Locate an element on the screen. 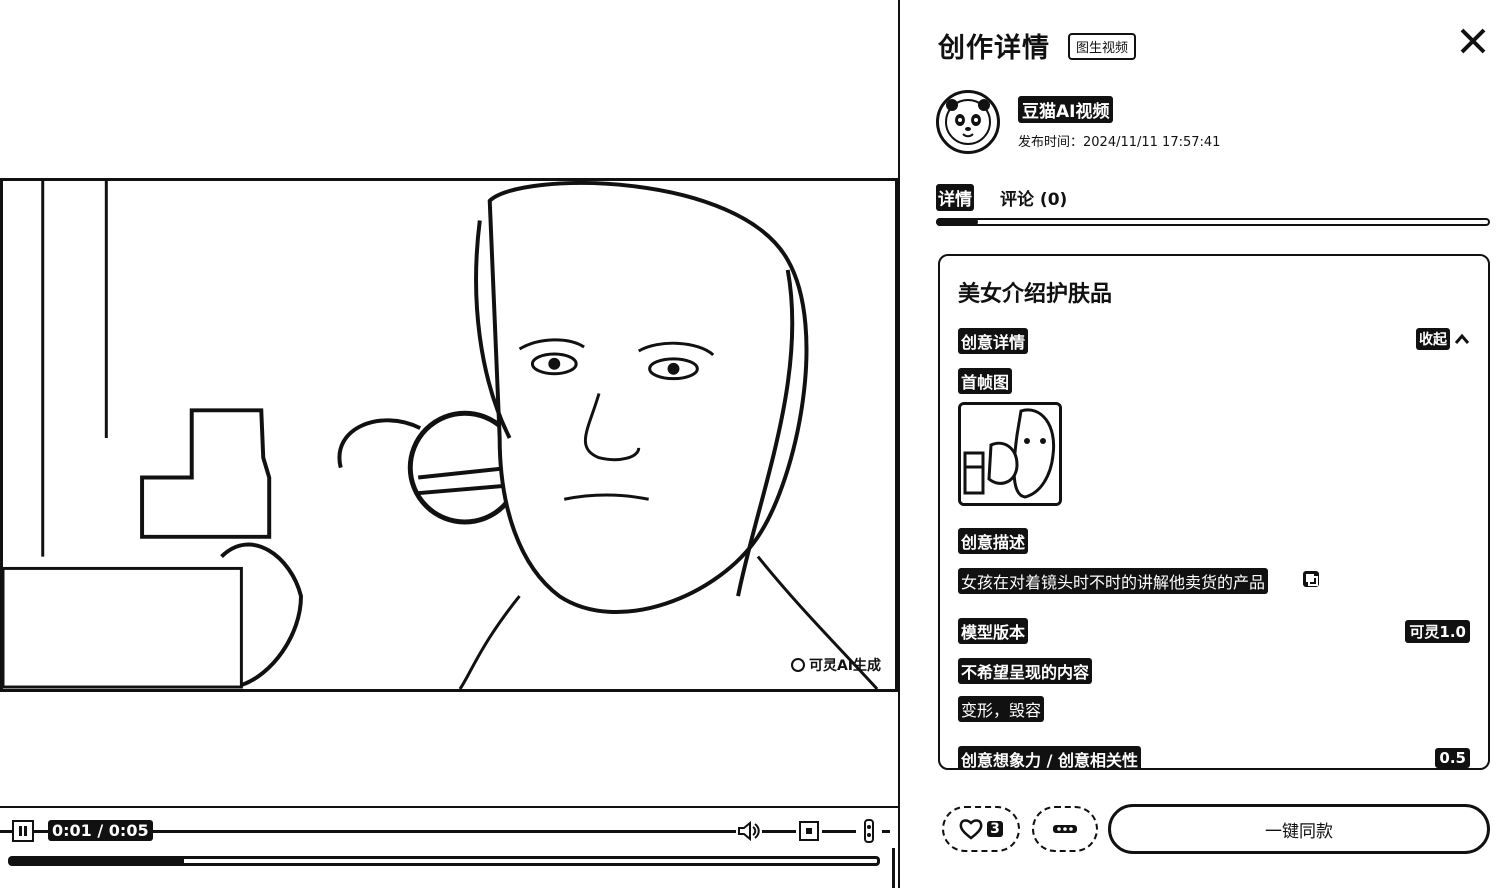  detail-tabs: 详情 评论 (0) is located at coordinates (1002, 197).